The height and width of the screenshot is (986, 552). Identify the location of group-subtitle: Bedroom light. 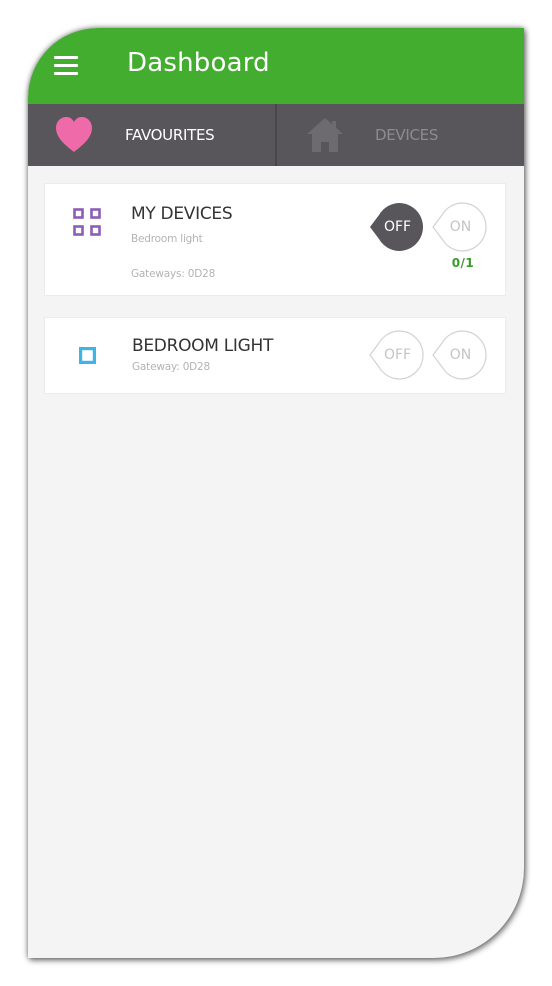
(167, 239).